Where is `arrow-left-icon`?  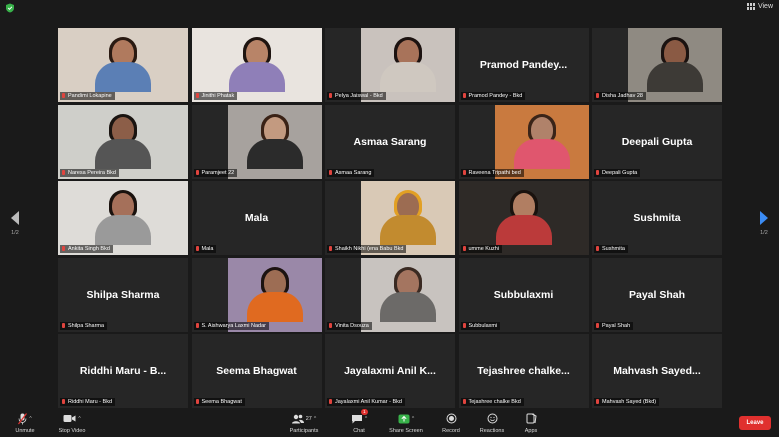 arrow-left-icon is located at coordinates (15, 218).